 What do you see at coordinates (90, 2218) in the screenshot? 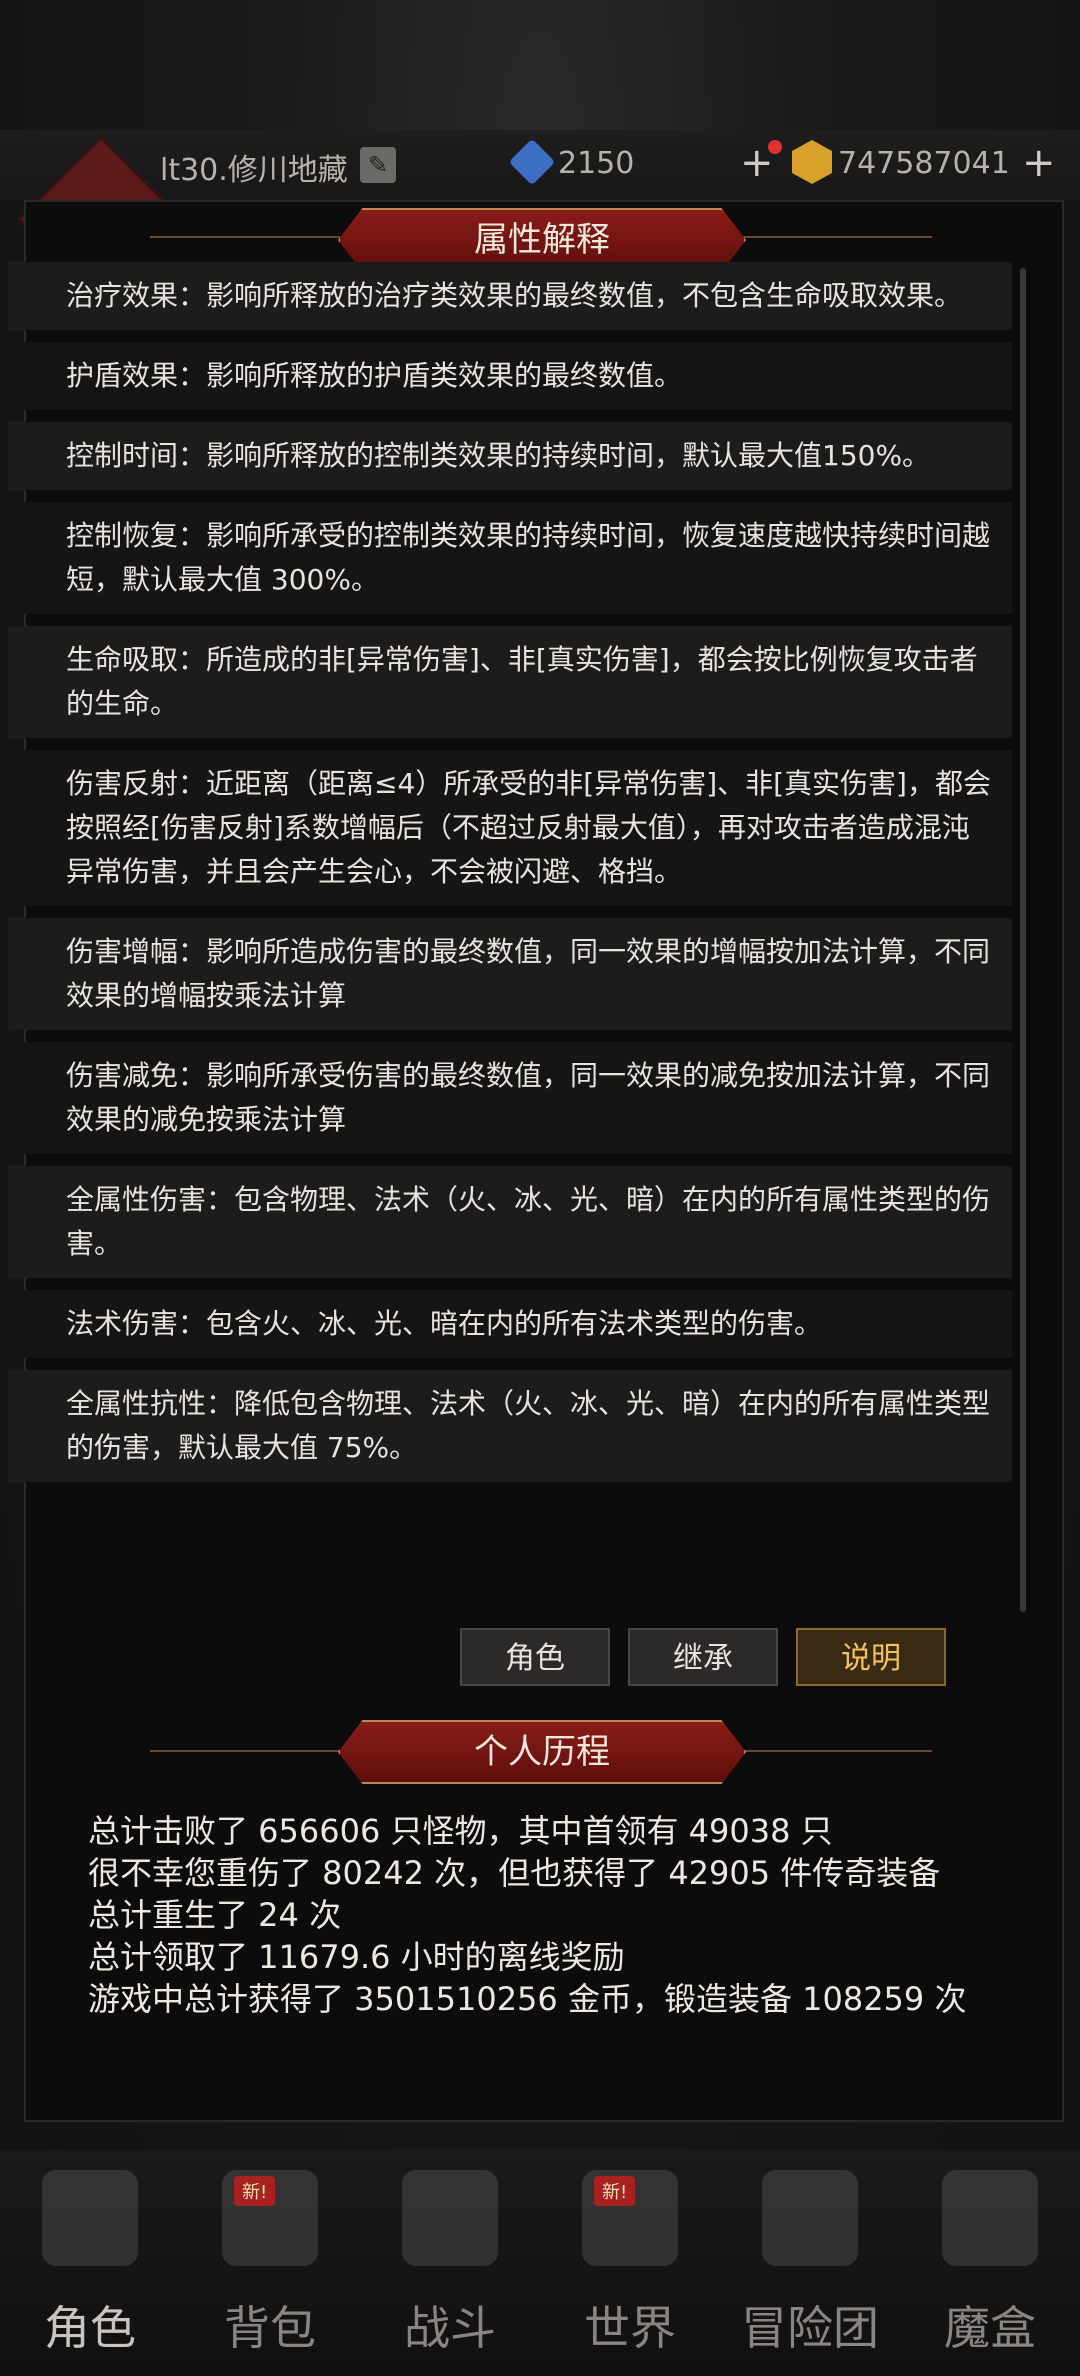
I see `helmet-icon` at bounding box center [90, 2218].